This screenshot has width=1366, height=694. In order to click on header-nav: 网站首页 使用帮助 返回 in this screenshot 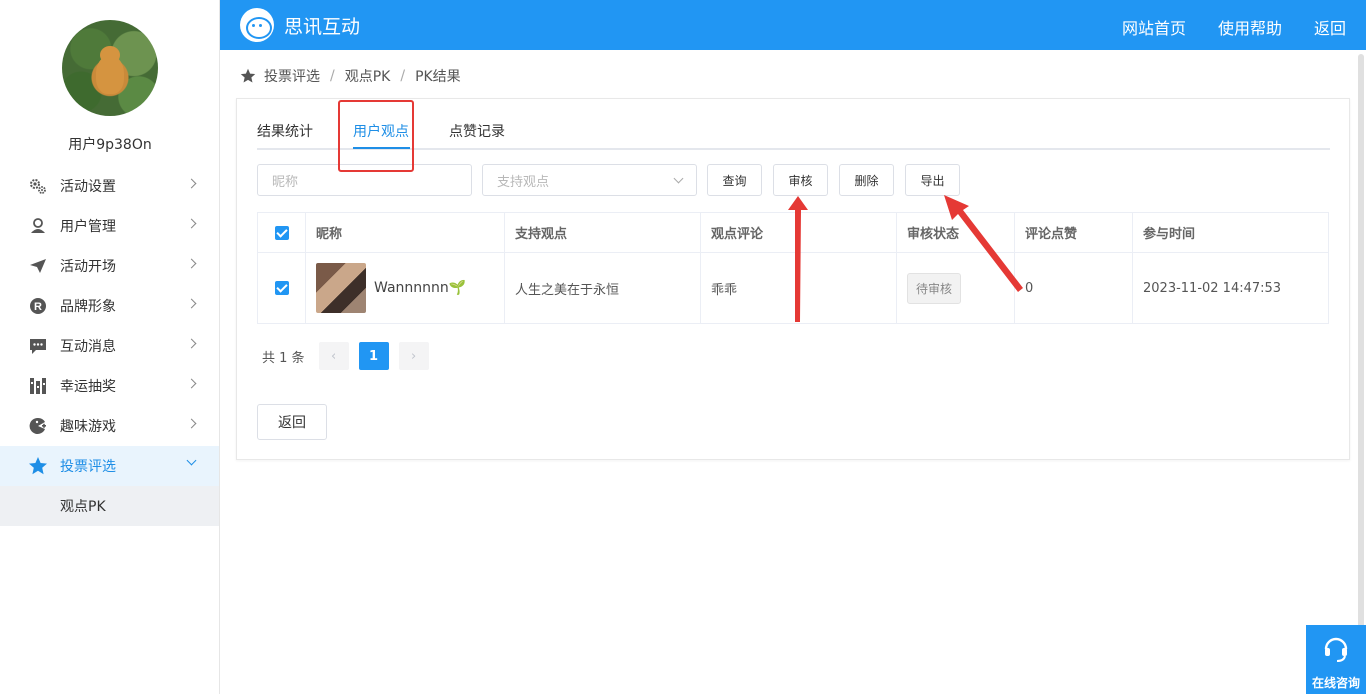, I will do `click(1234, 27)`.